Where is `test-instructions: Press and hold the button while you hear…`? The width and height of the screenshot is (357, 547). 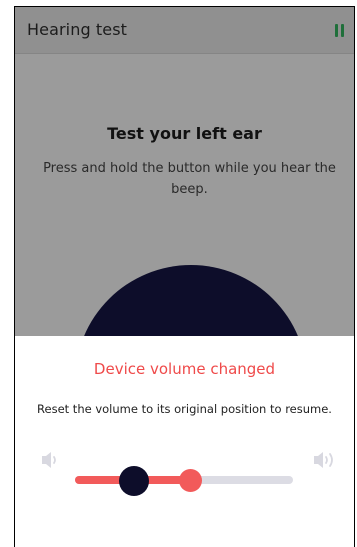
test-instructions: Press and hold the button while you hear… is located at coordinates (189, 179).